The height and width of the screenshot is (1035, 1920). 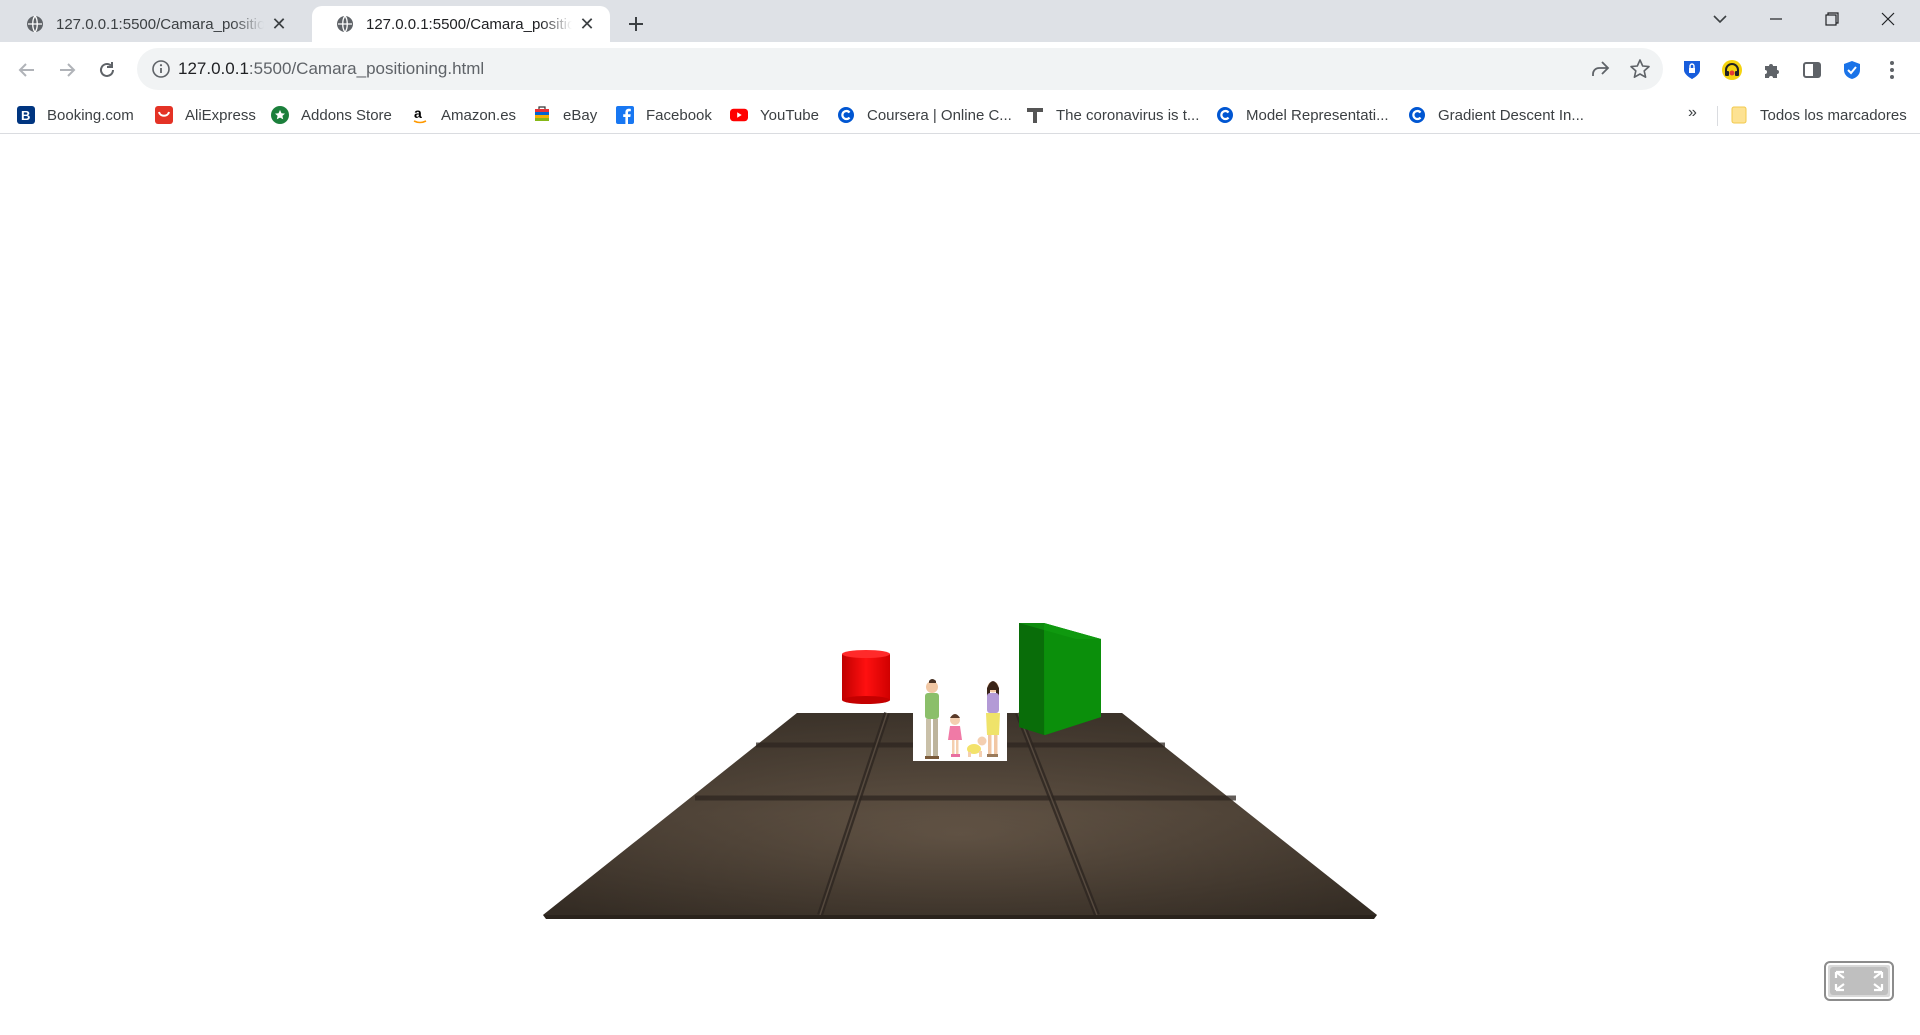 What do you see at coordinates (625, 115) in the screenshot?
I see `facebook-icon` at bounding box center [625, 115].